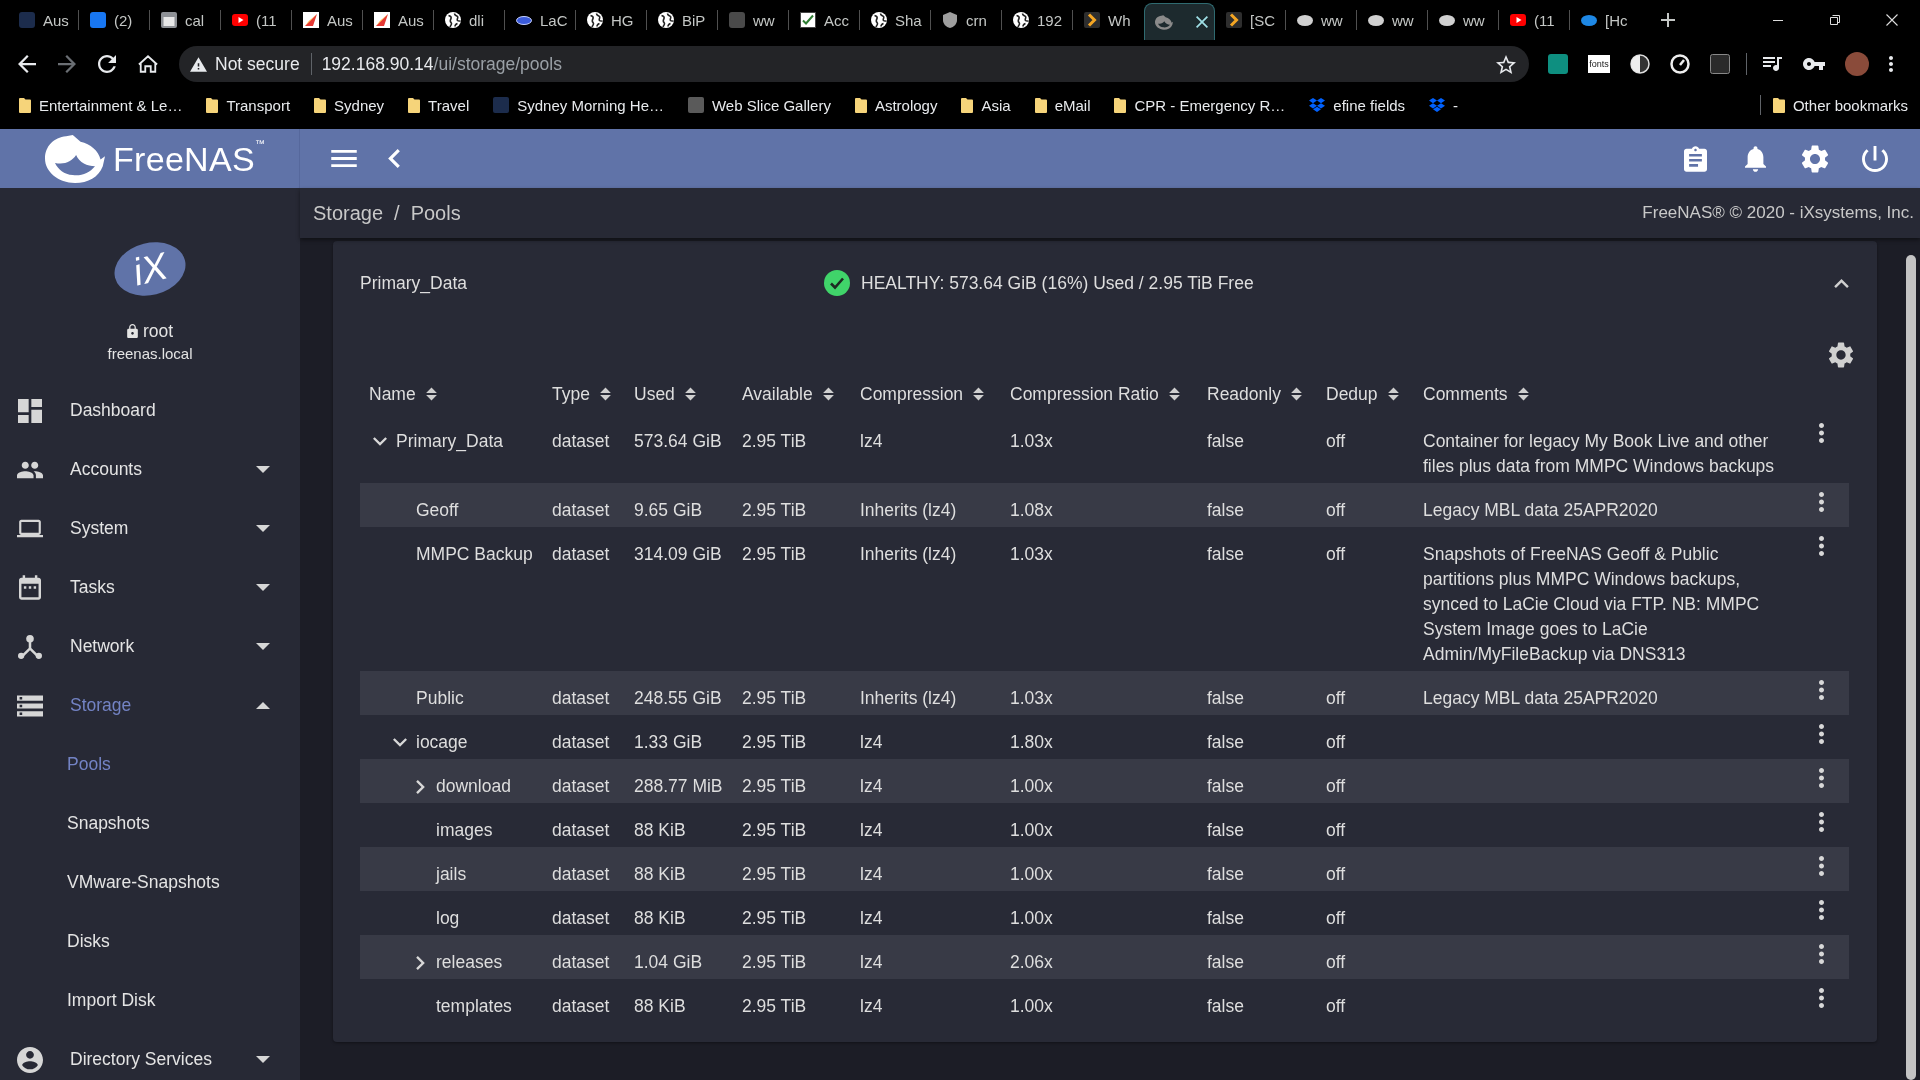 This screenshot has width=1920, height=1080. What do you see at coordinates (1640, 64) in the screenshot?
I see `half-circle-icon` at bounding box center [1640, 64].